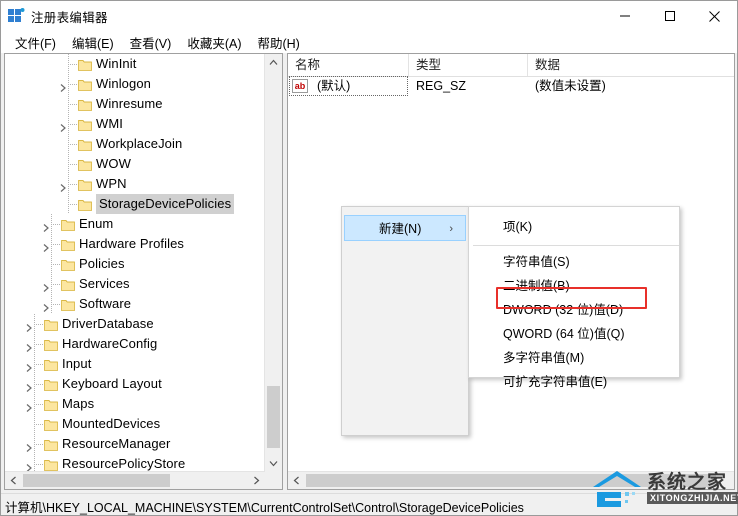  I want to click on submenu-item-string-value: 字符串值(S), so click(574, 262).